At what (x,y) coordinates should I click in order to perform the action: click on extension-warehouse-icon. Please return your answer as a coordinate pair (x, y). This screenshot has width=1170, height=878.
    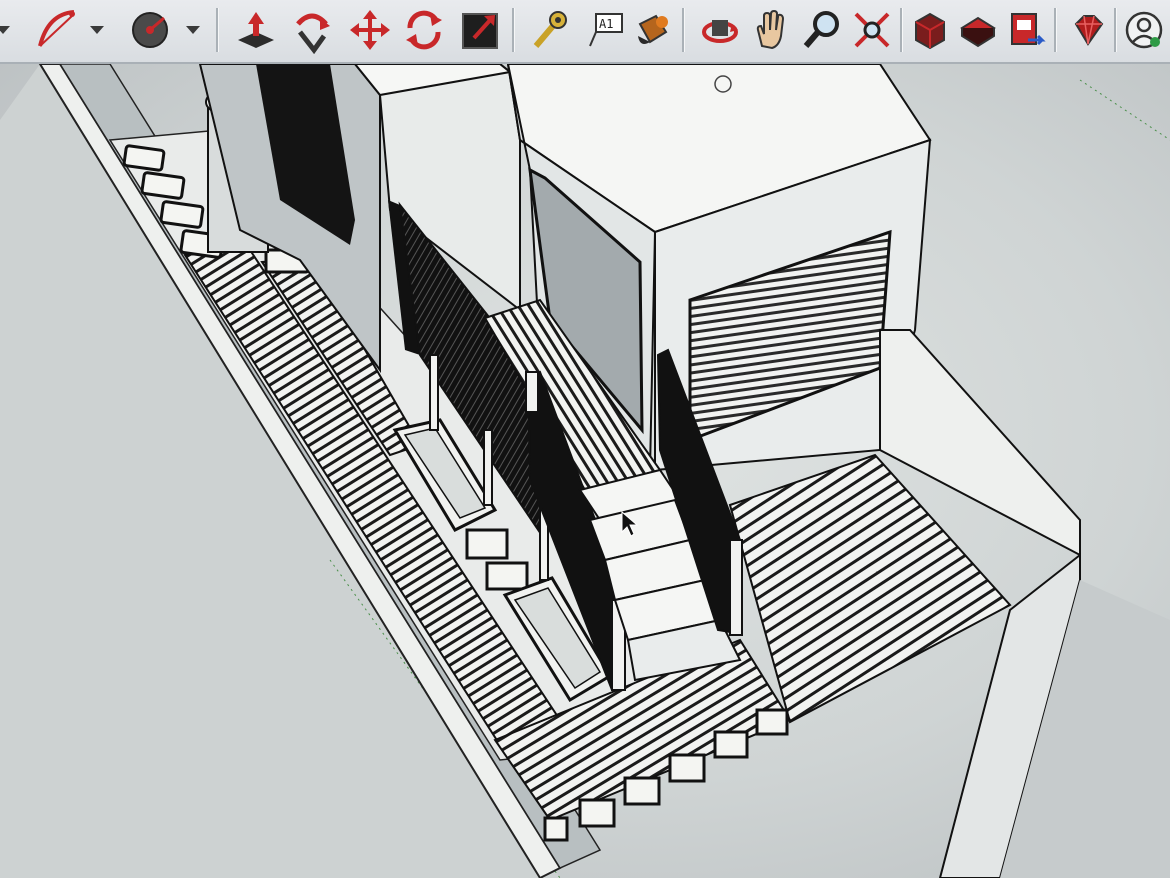
    Looking at the image, I should click on (978, 32).